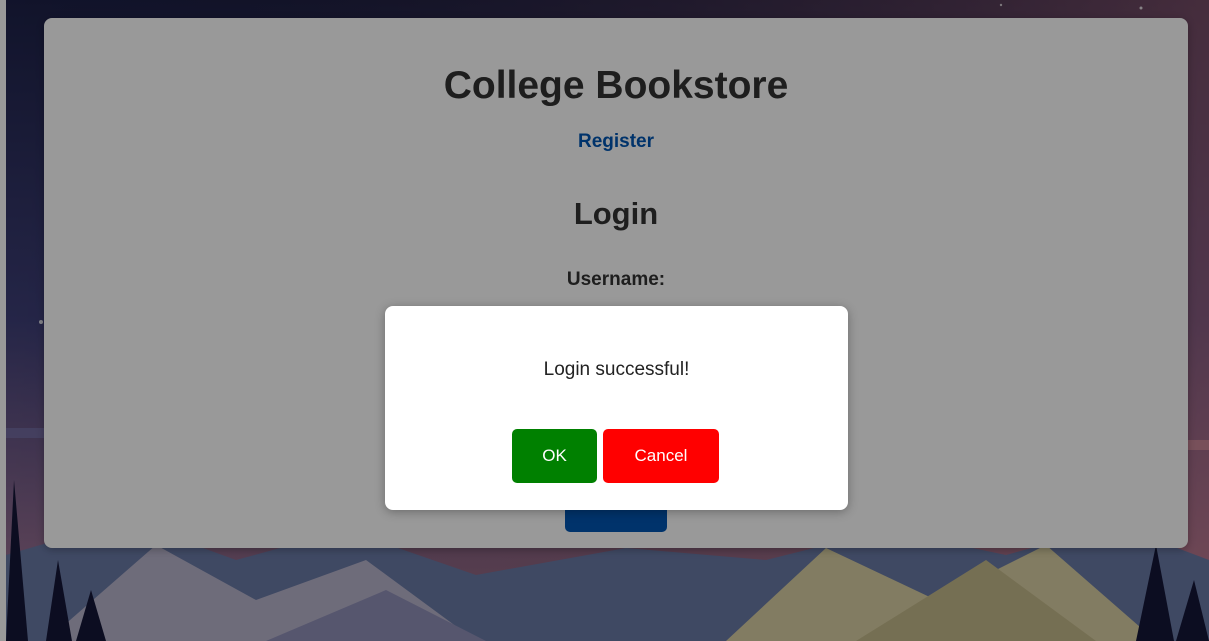 This screenshot has height=641, width=1209. What do you see at coordinates (661, 456) in the screenshot?
I see `cancel-button: Cancel` at bounding box center [661, 456].